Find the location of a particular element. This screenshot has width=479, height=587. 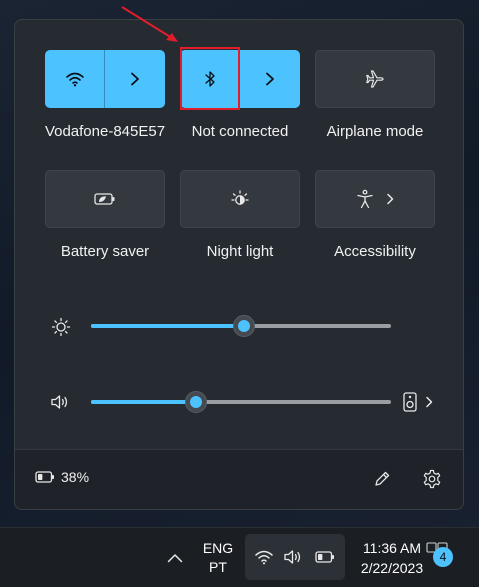

clock: 11:36 AM 2/22/2023 is located at coordinates (392, 558).